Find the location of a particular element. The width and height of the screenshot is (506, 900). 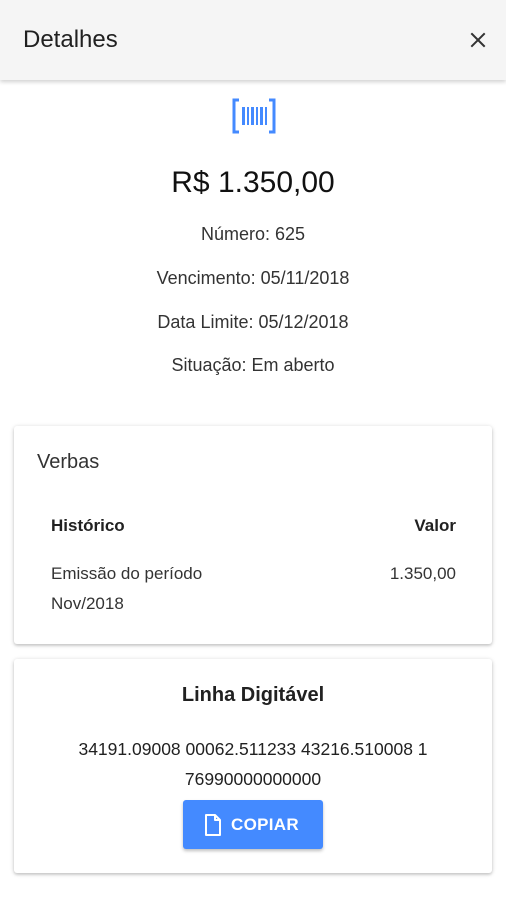

vencimento-label: Vencimento: is located at coordinates (206, 278).